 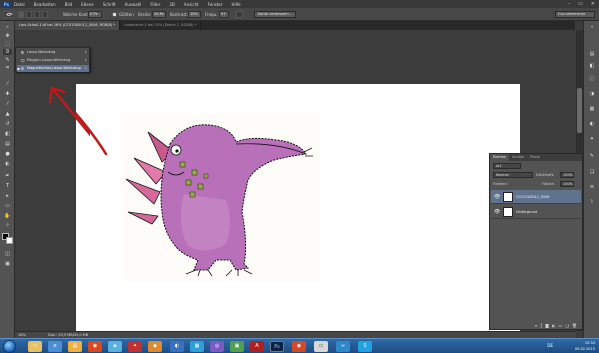 I want to click on app-icon: ▭, so click(x=321, y=346).